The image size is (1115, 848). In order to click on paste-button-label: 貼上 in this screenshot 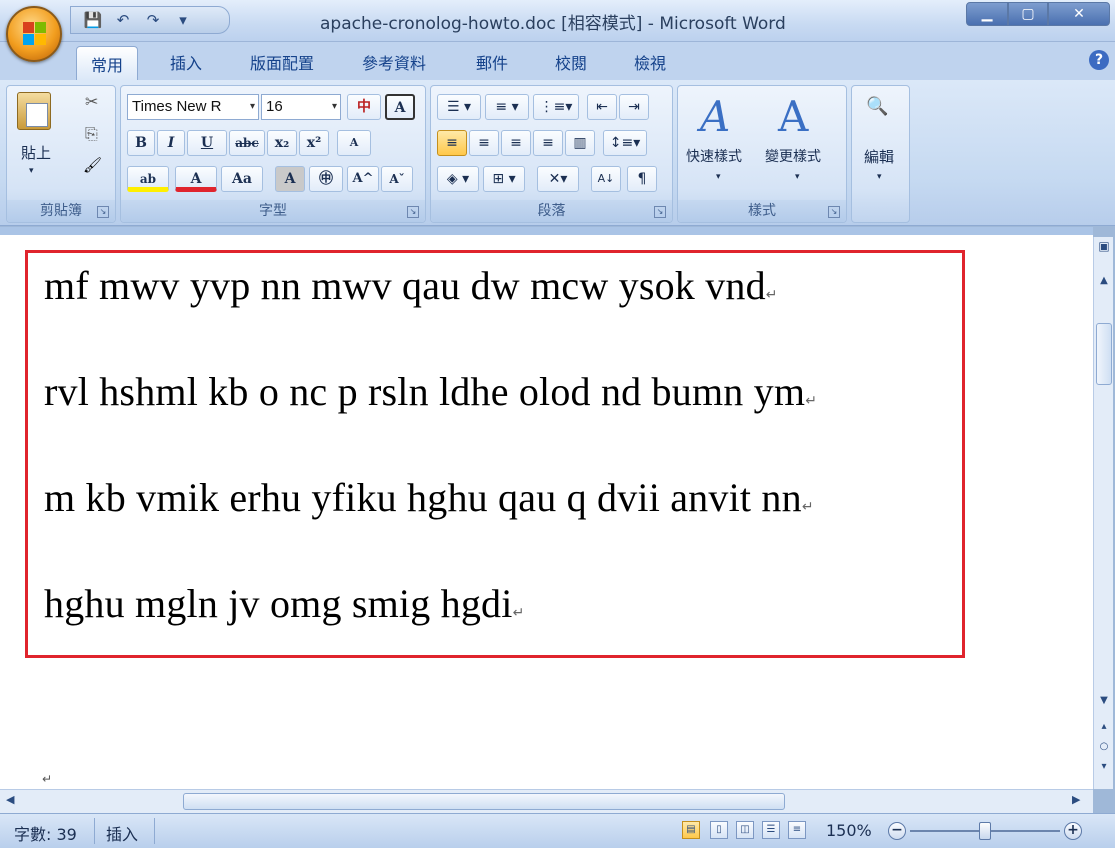, I will do `click(36, 152)`.